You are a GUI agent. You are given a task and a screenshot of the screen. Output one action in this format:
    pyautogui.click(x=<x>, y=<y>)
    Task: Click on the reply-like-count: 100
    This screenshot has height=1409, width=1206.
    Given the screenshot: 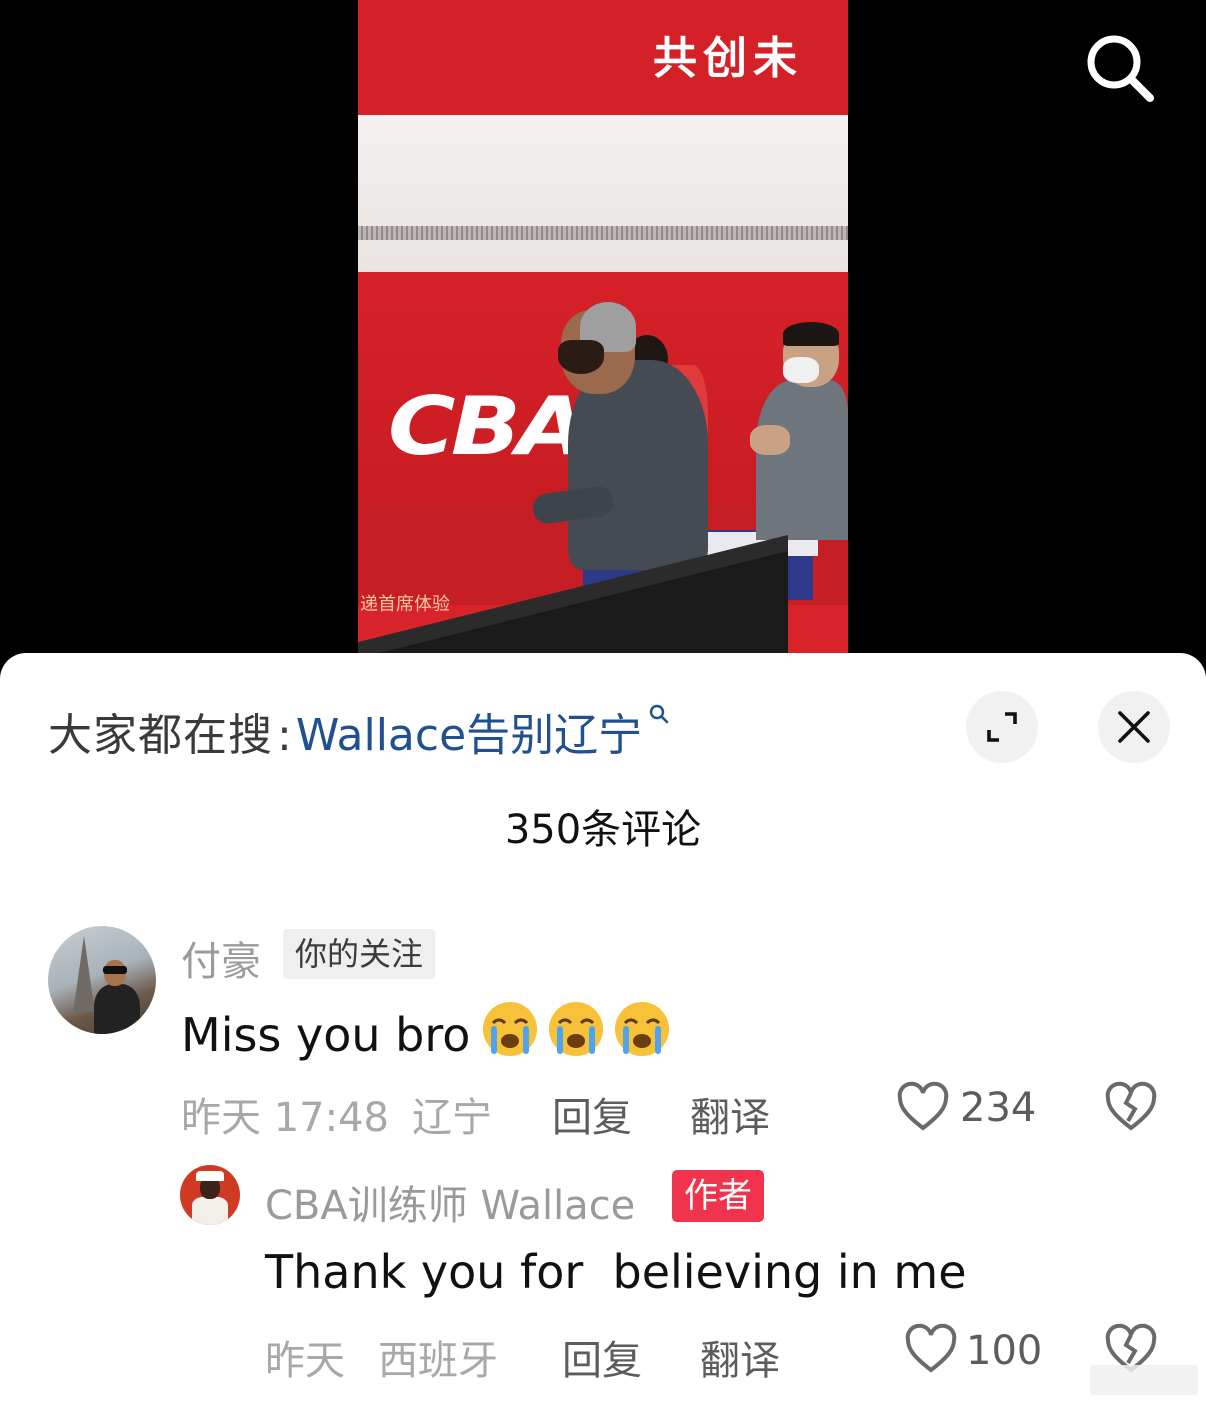 What is the action you would take?
    pyautogui.click(x=1004, y=1351)
    